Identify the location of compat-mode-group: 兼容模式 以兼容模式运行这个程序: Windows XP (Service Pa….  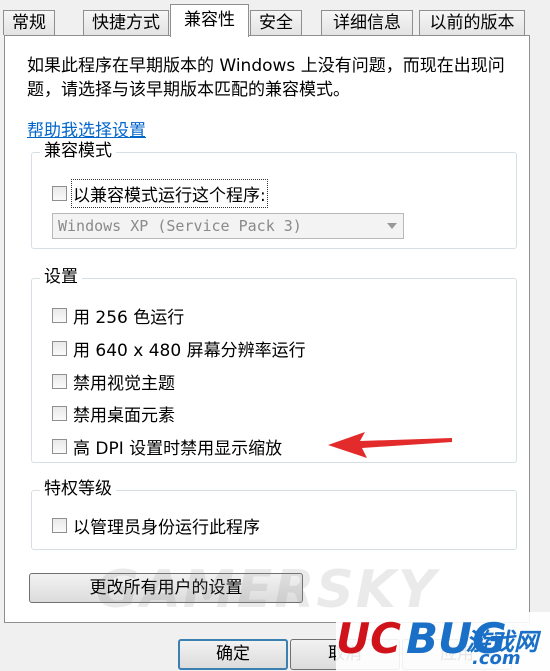
(274, 194).